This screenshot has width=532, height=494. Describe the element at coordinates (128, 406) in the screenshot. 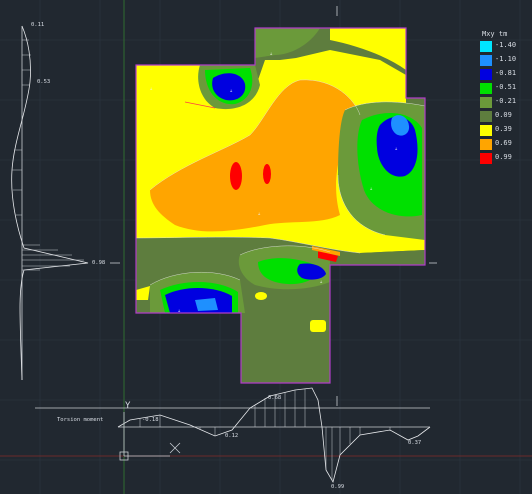

I see `ucs-y-label: Y` at that location.